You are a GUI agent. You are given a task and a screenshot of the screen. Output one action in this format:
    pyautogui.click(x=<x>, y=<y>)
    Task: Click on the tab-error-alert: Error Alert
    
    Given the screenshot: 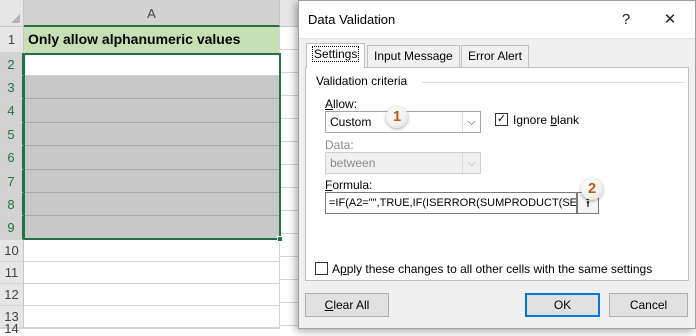 What is the action you would take?
    pyautogui.click(x=495, y=56)
    